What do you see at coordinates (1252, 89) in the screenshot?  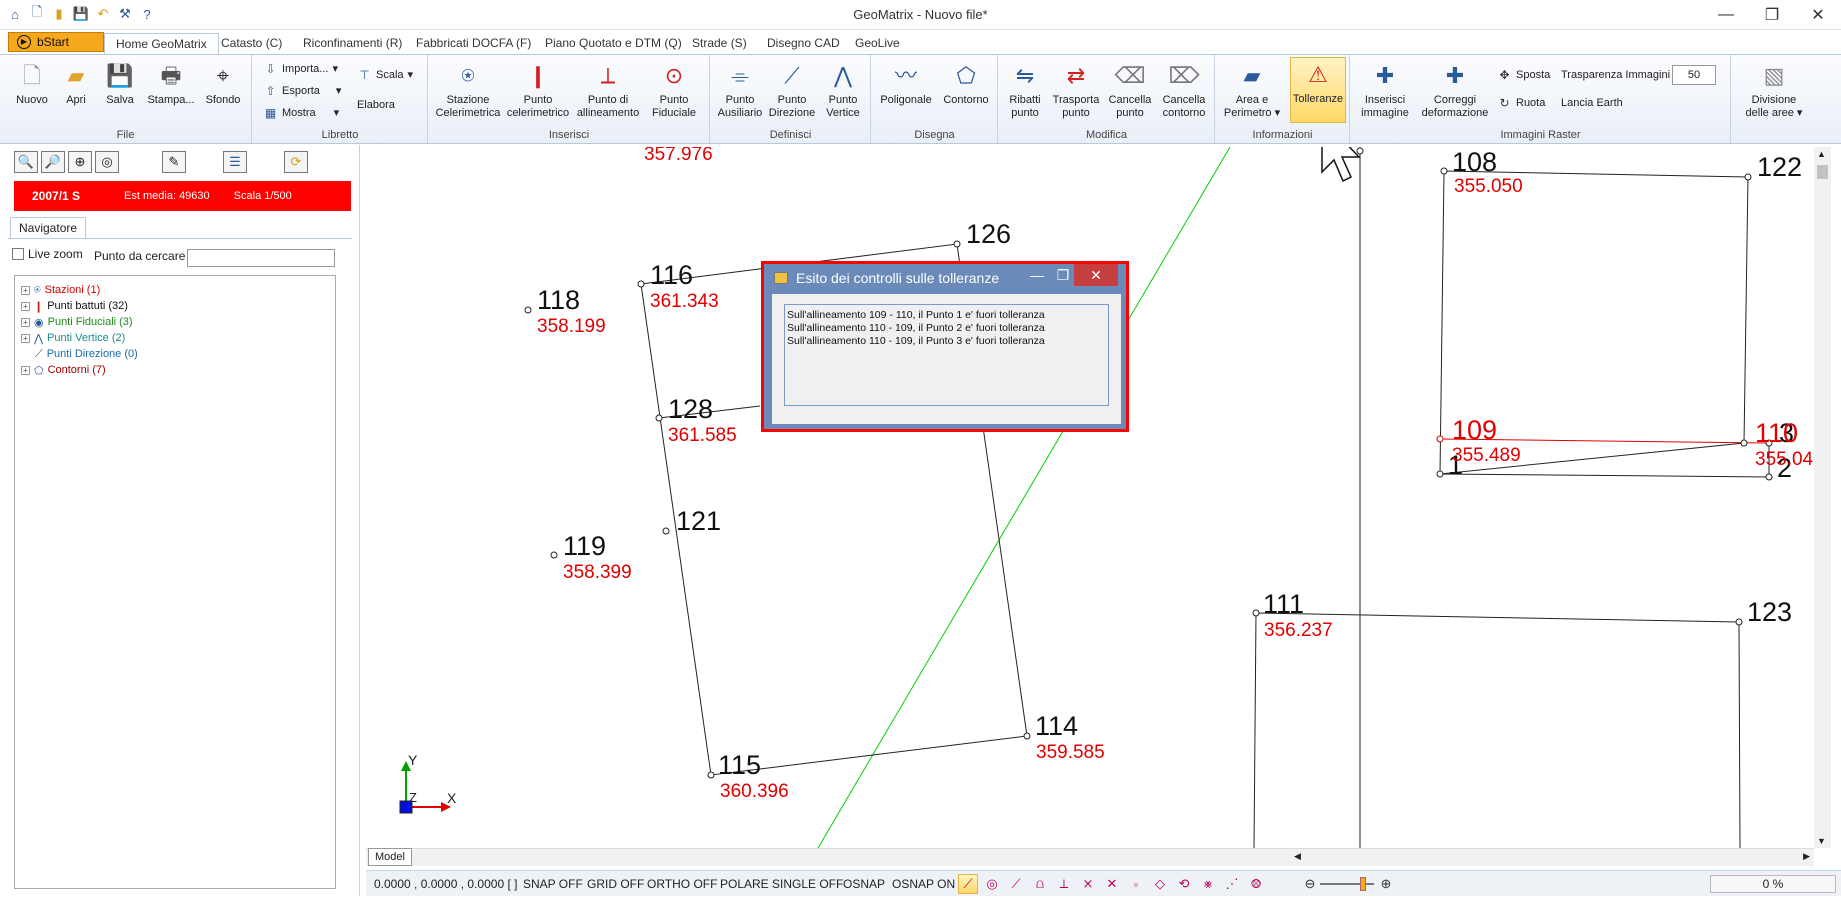 I see `area-perimetro-button: ▰ Area e Perimetro ▾` at bounding box center [1252, 89].